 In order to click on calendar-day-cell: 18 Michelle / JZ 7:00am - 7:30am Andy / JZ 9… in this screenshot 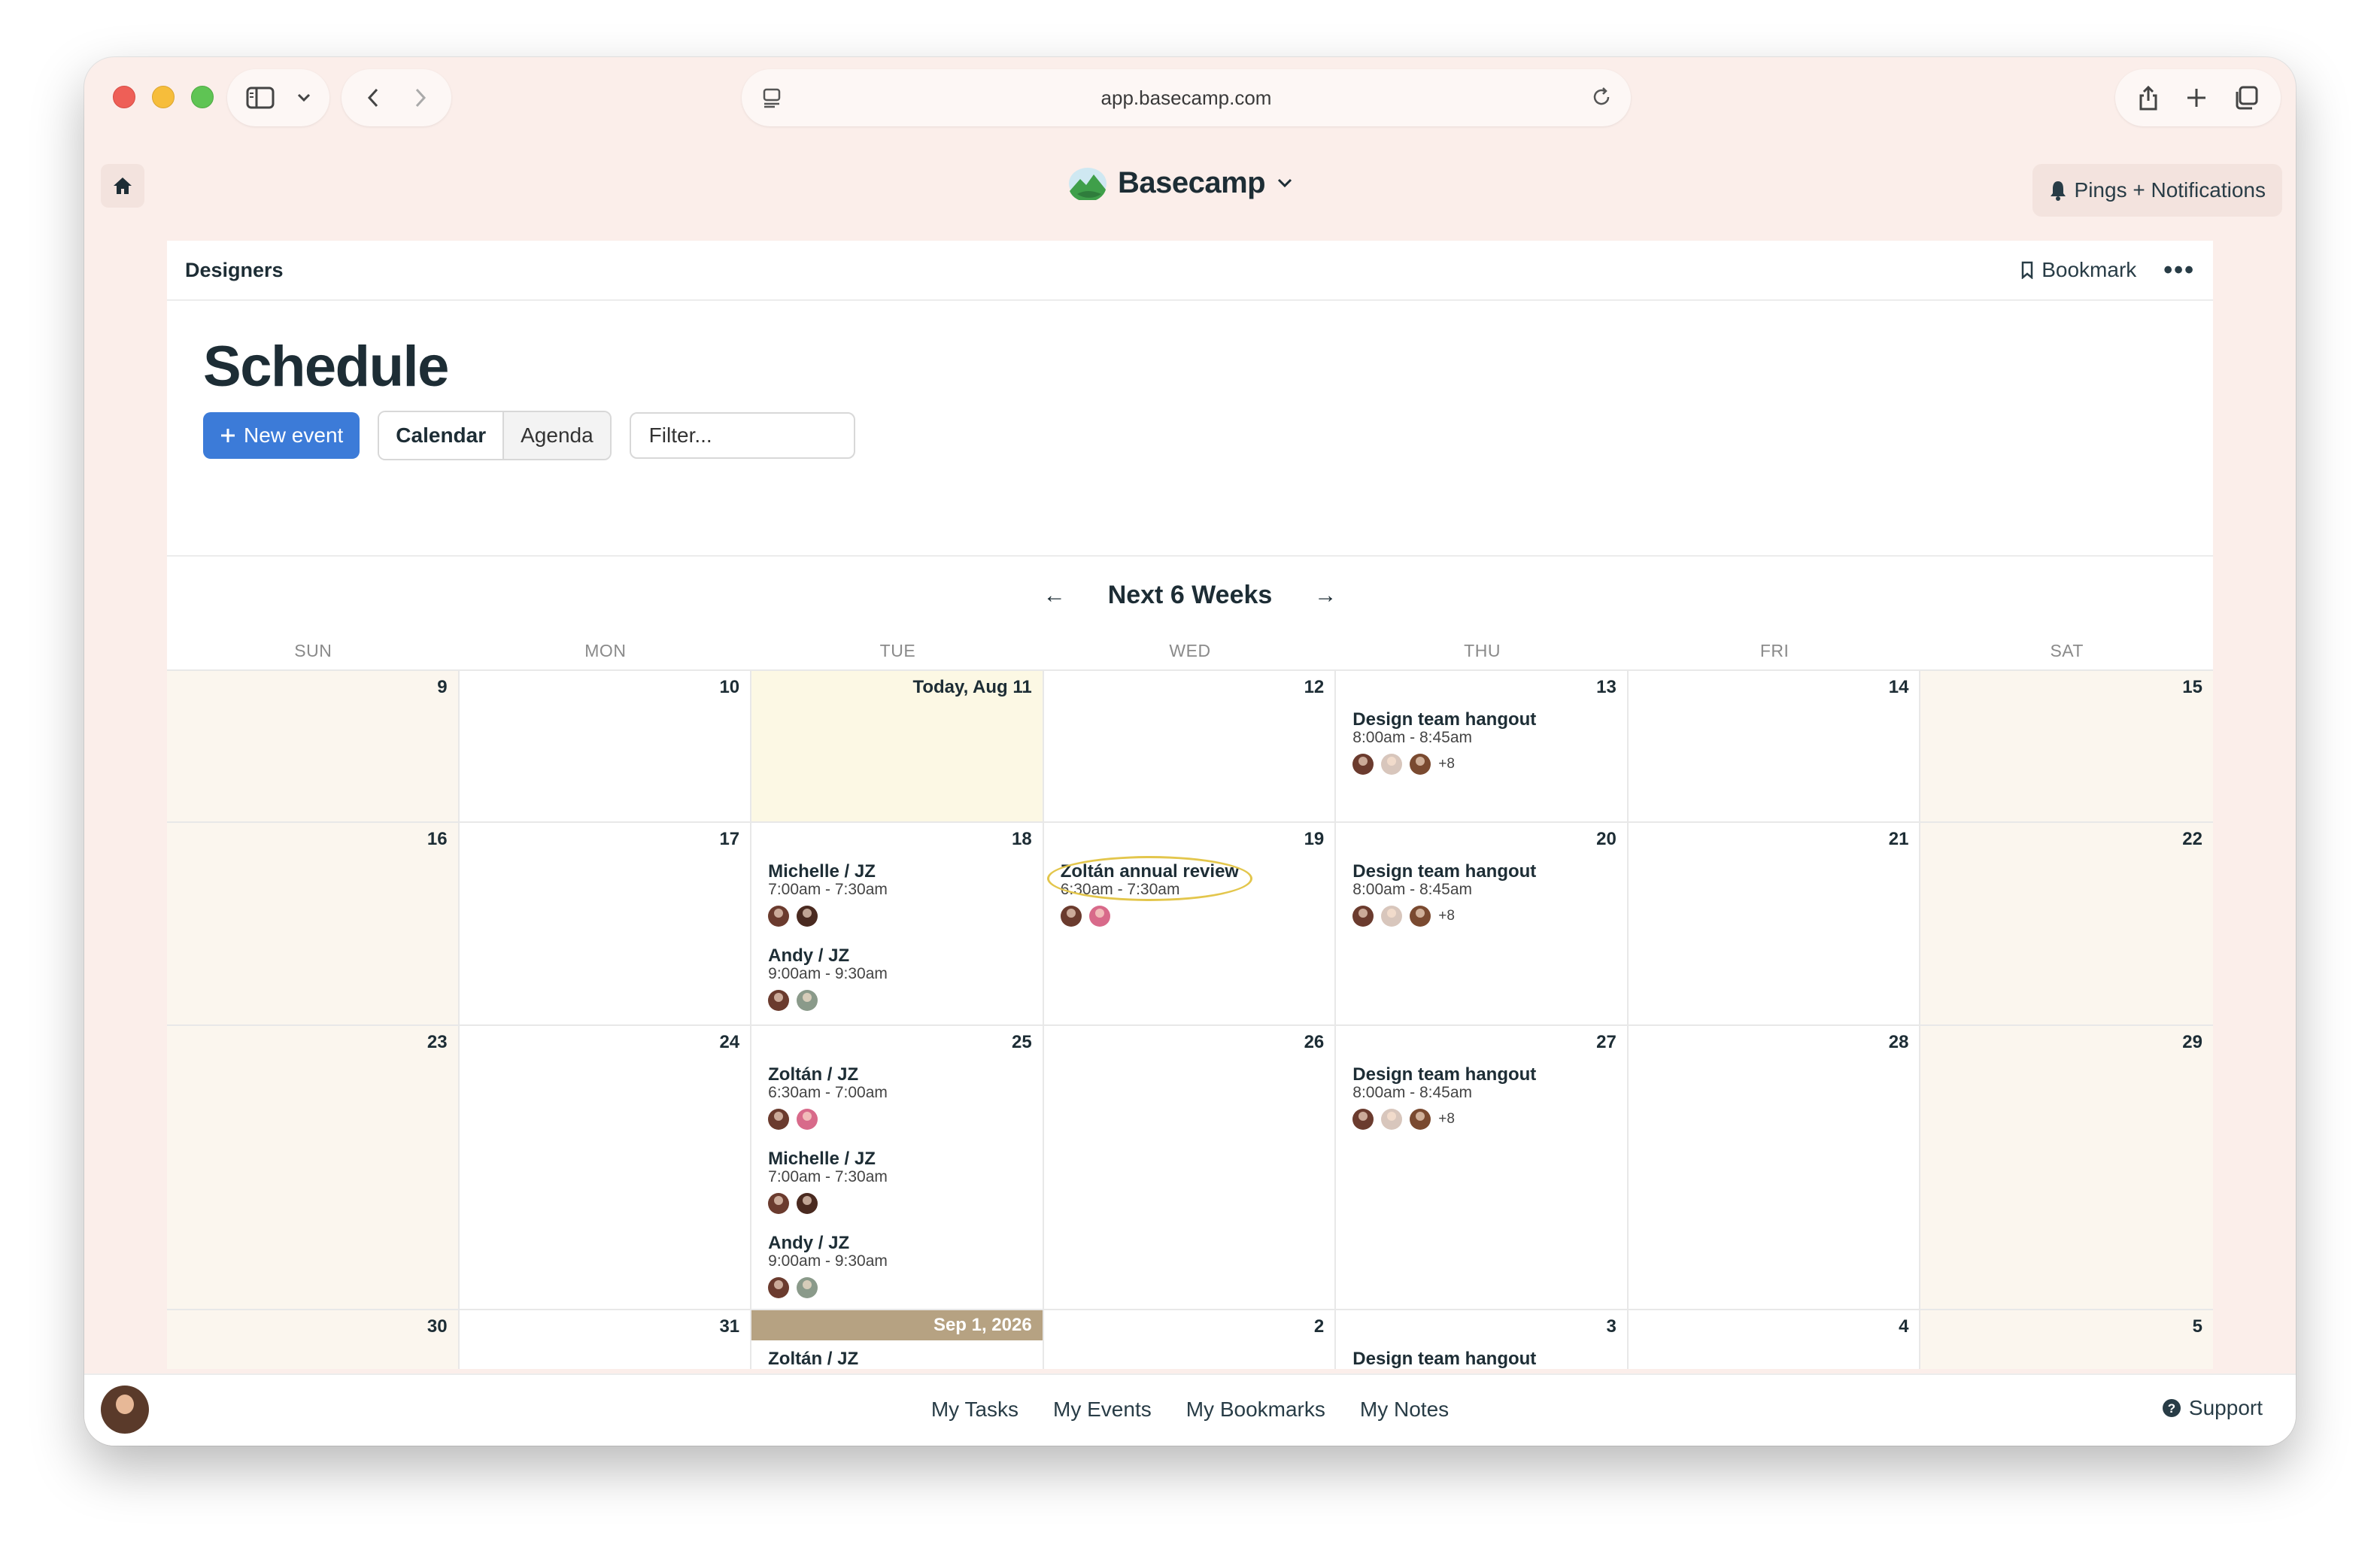, I will do `click(897, 923)`.